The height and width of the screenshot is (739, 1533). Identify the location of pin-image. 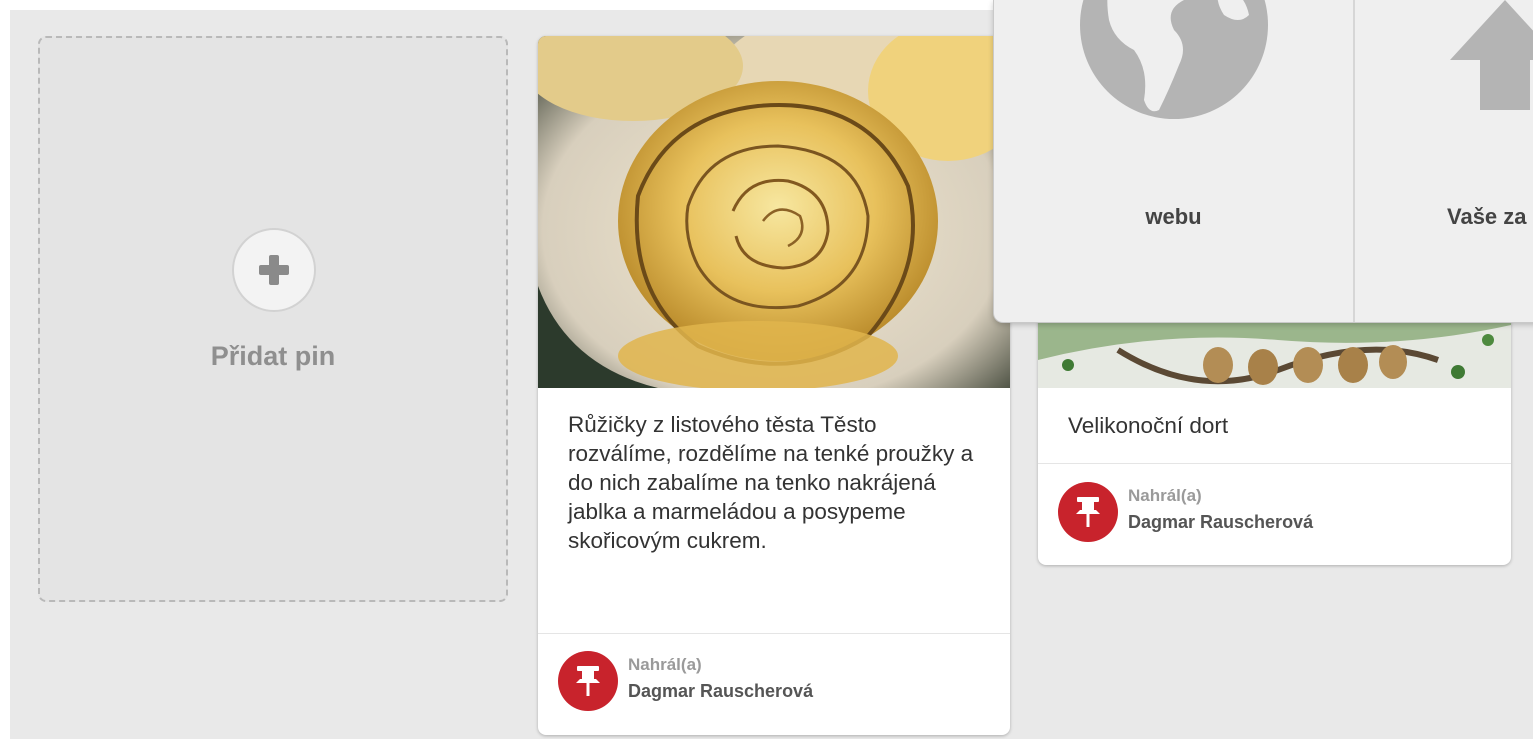
(774, 212).